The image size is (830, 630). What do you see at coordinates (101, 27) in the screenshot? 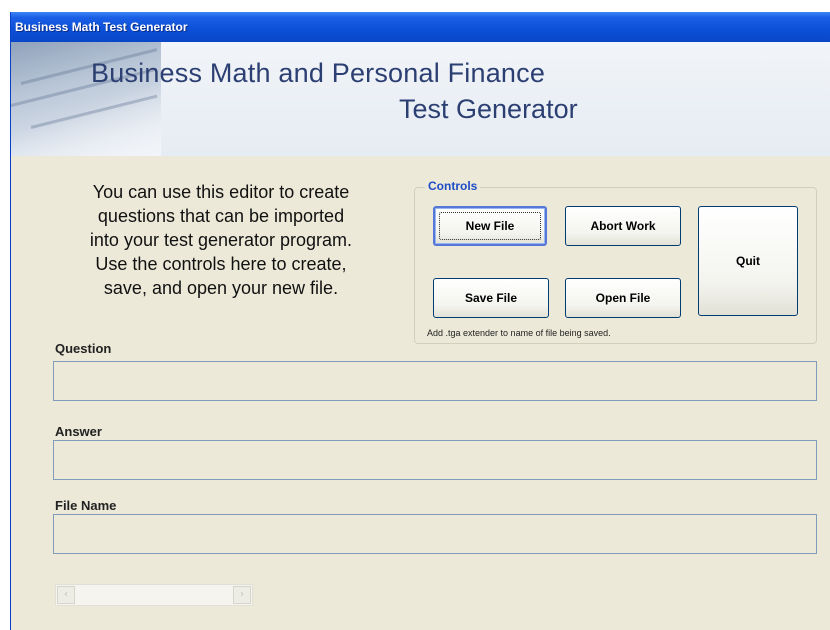
I see `window-title: Business Math Test Generator` at bounding box center [101, 27].